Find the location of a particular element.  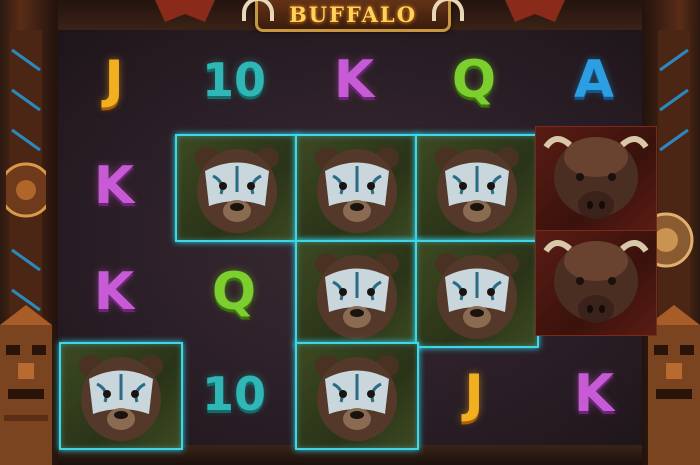

symbol-a: A is located at coordinates (594, 80).